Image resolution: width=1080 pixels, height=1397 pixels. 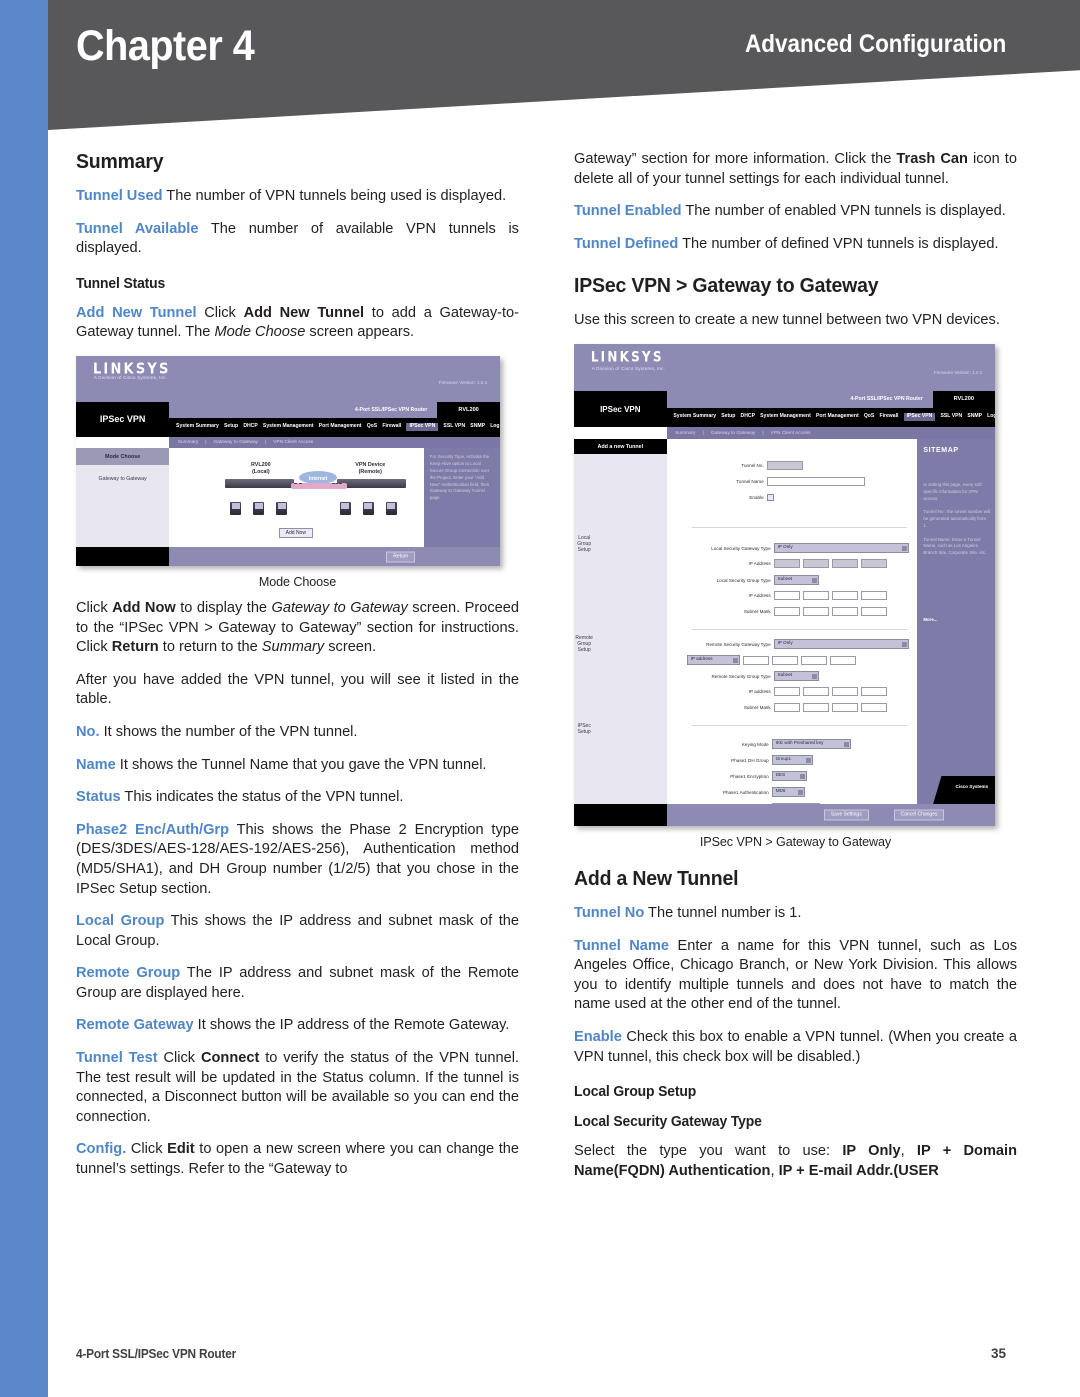 What do you see at coordinates (122, 479) in the screenshot?
I see `left-nav-item-gateway-to-gateway: Gateway to Gateway` at bounding box center [122, 479].